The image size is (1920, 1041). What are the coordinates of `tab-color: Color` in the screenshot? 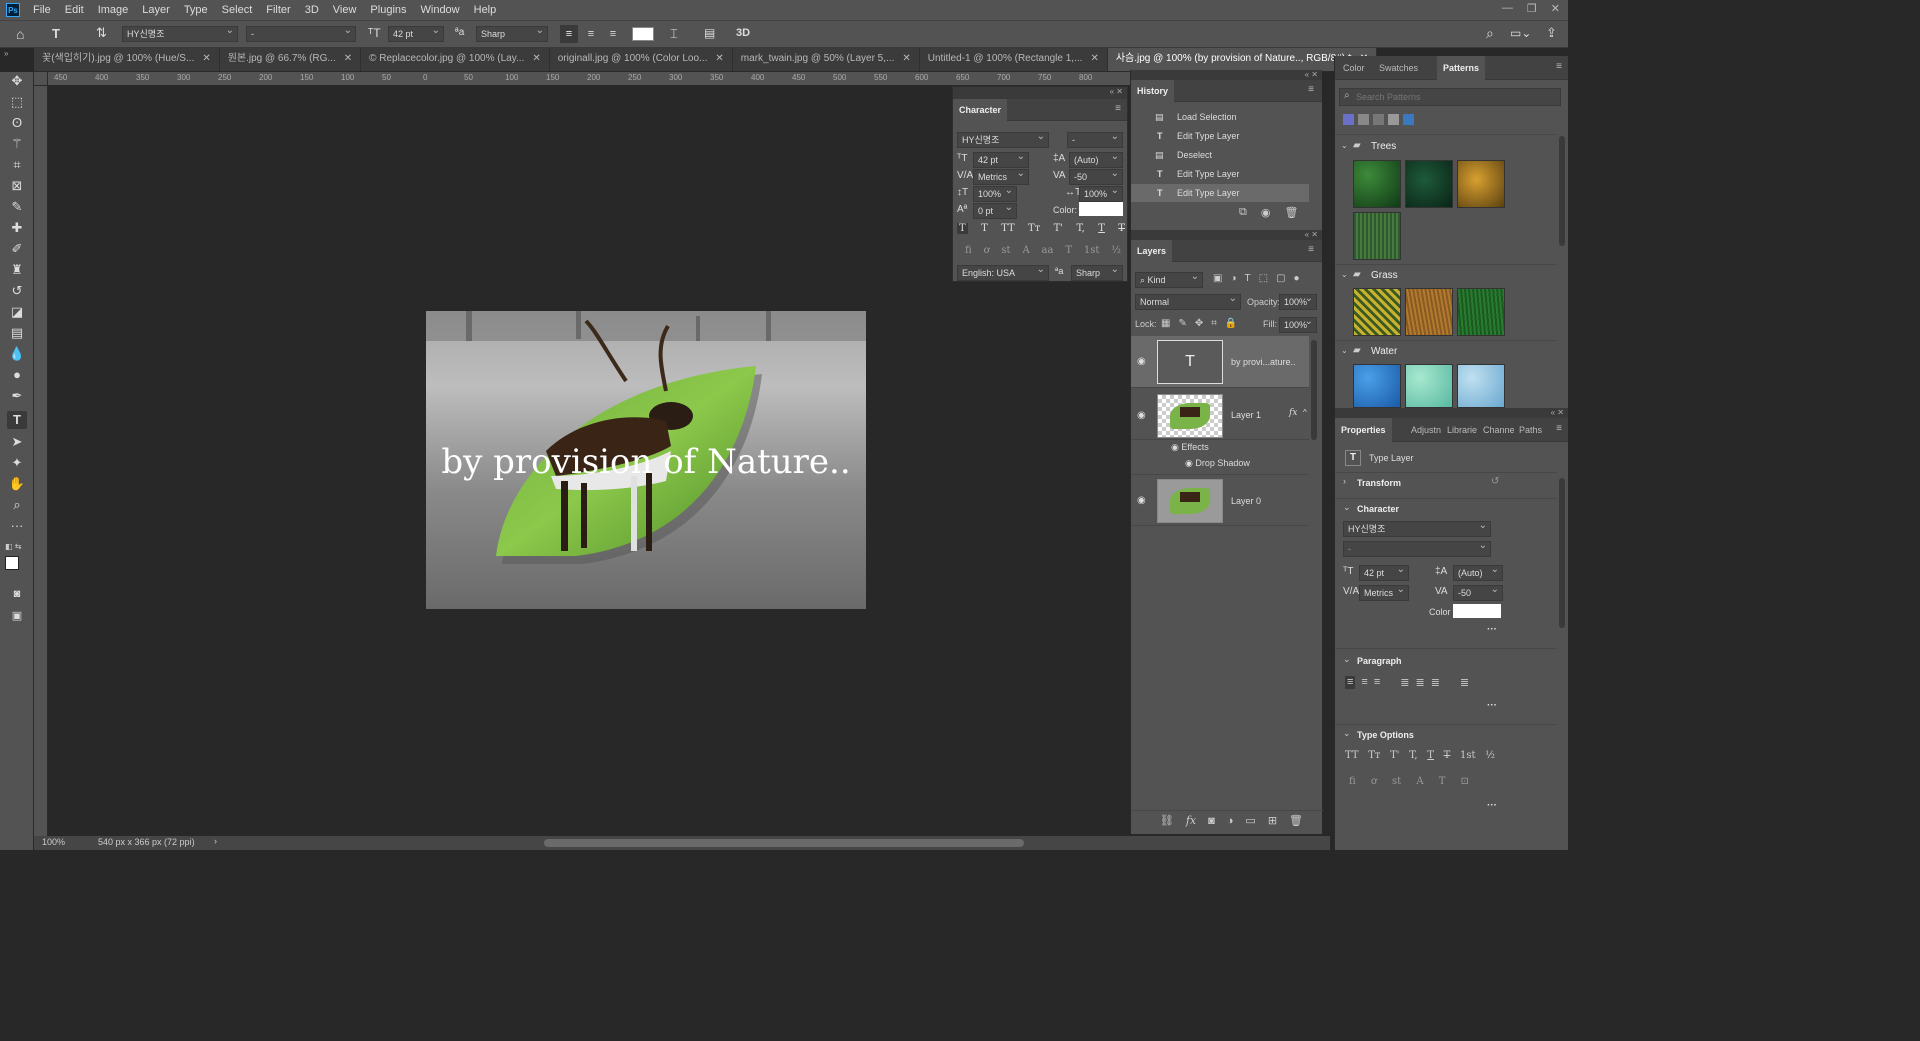 It's located at (1354, 68).